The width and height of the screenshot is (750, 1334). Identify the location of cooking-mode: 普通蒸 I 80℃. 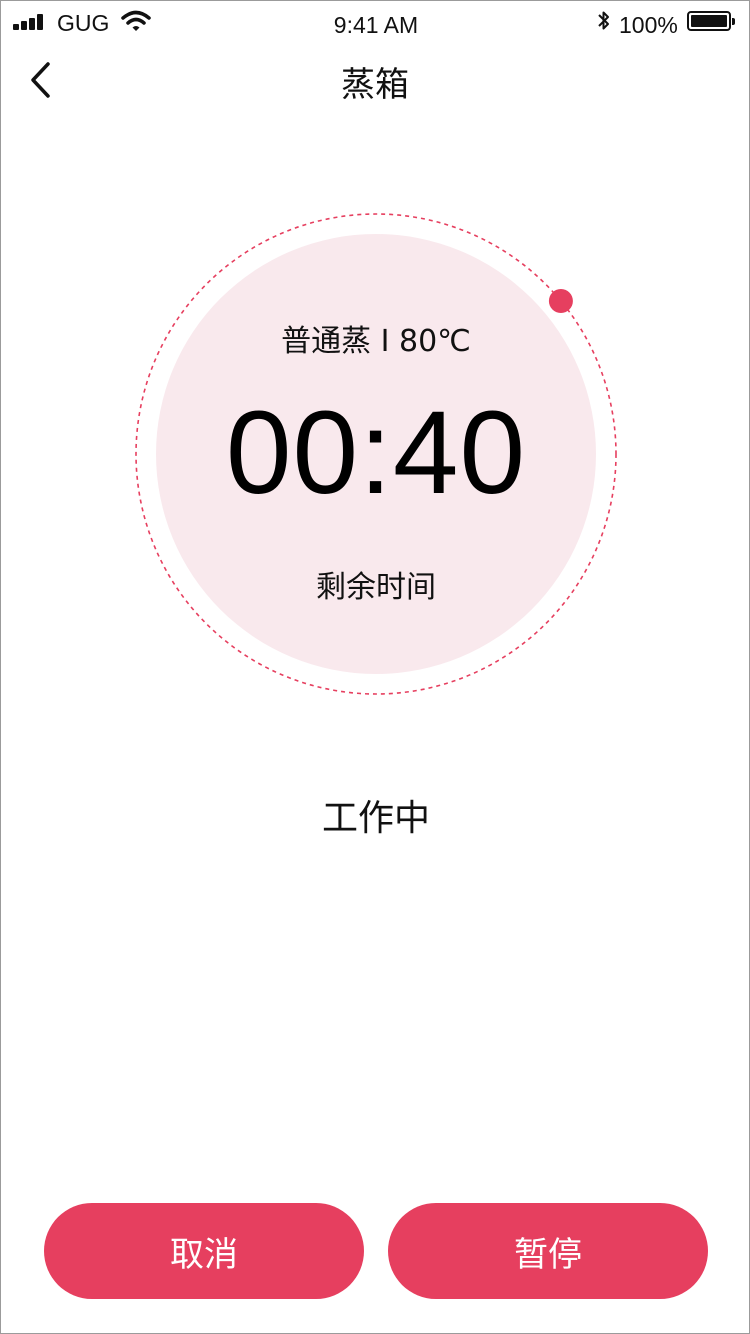
(376, 341).